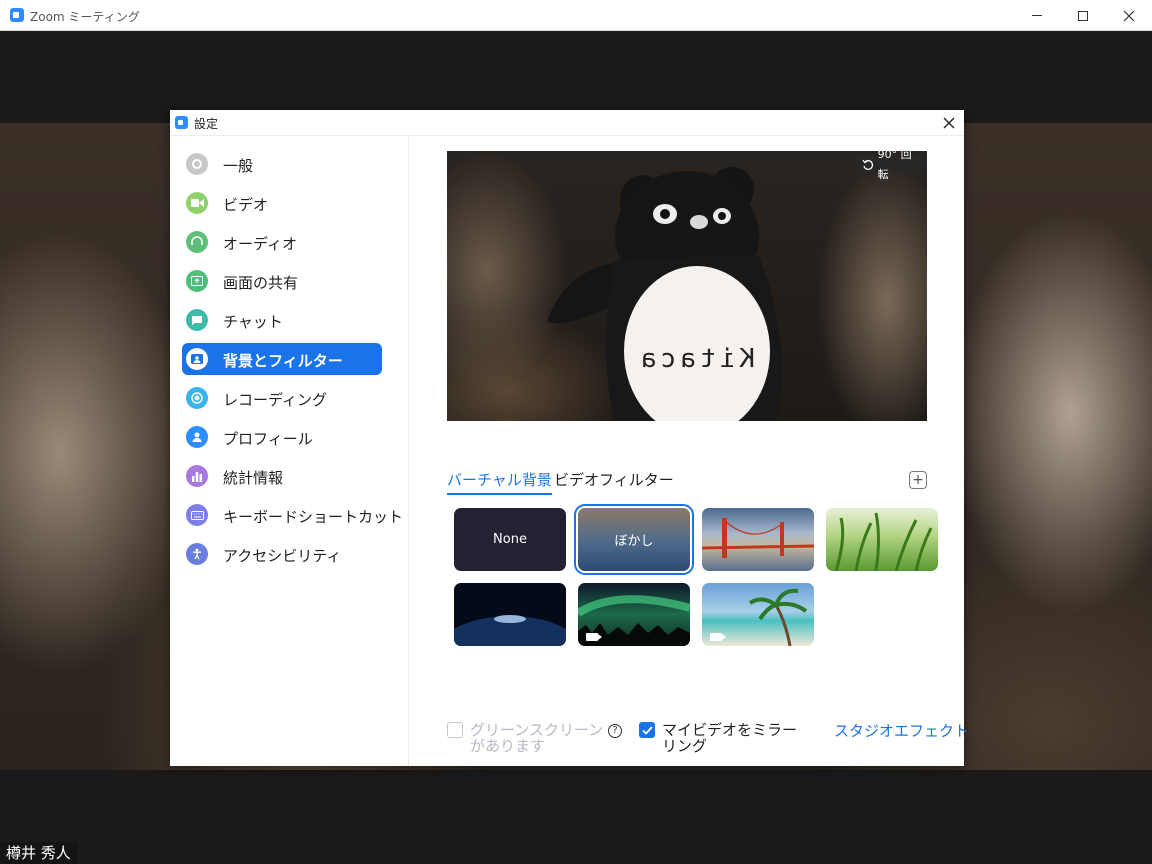 This screenshot has width=1152, height=864. Describe the element at coordinates (197, 164) in the screenshot. I see `gear-icon` at that location.